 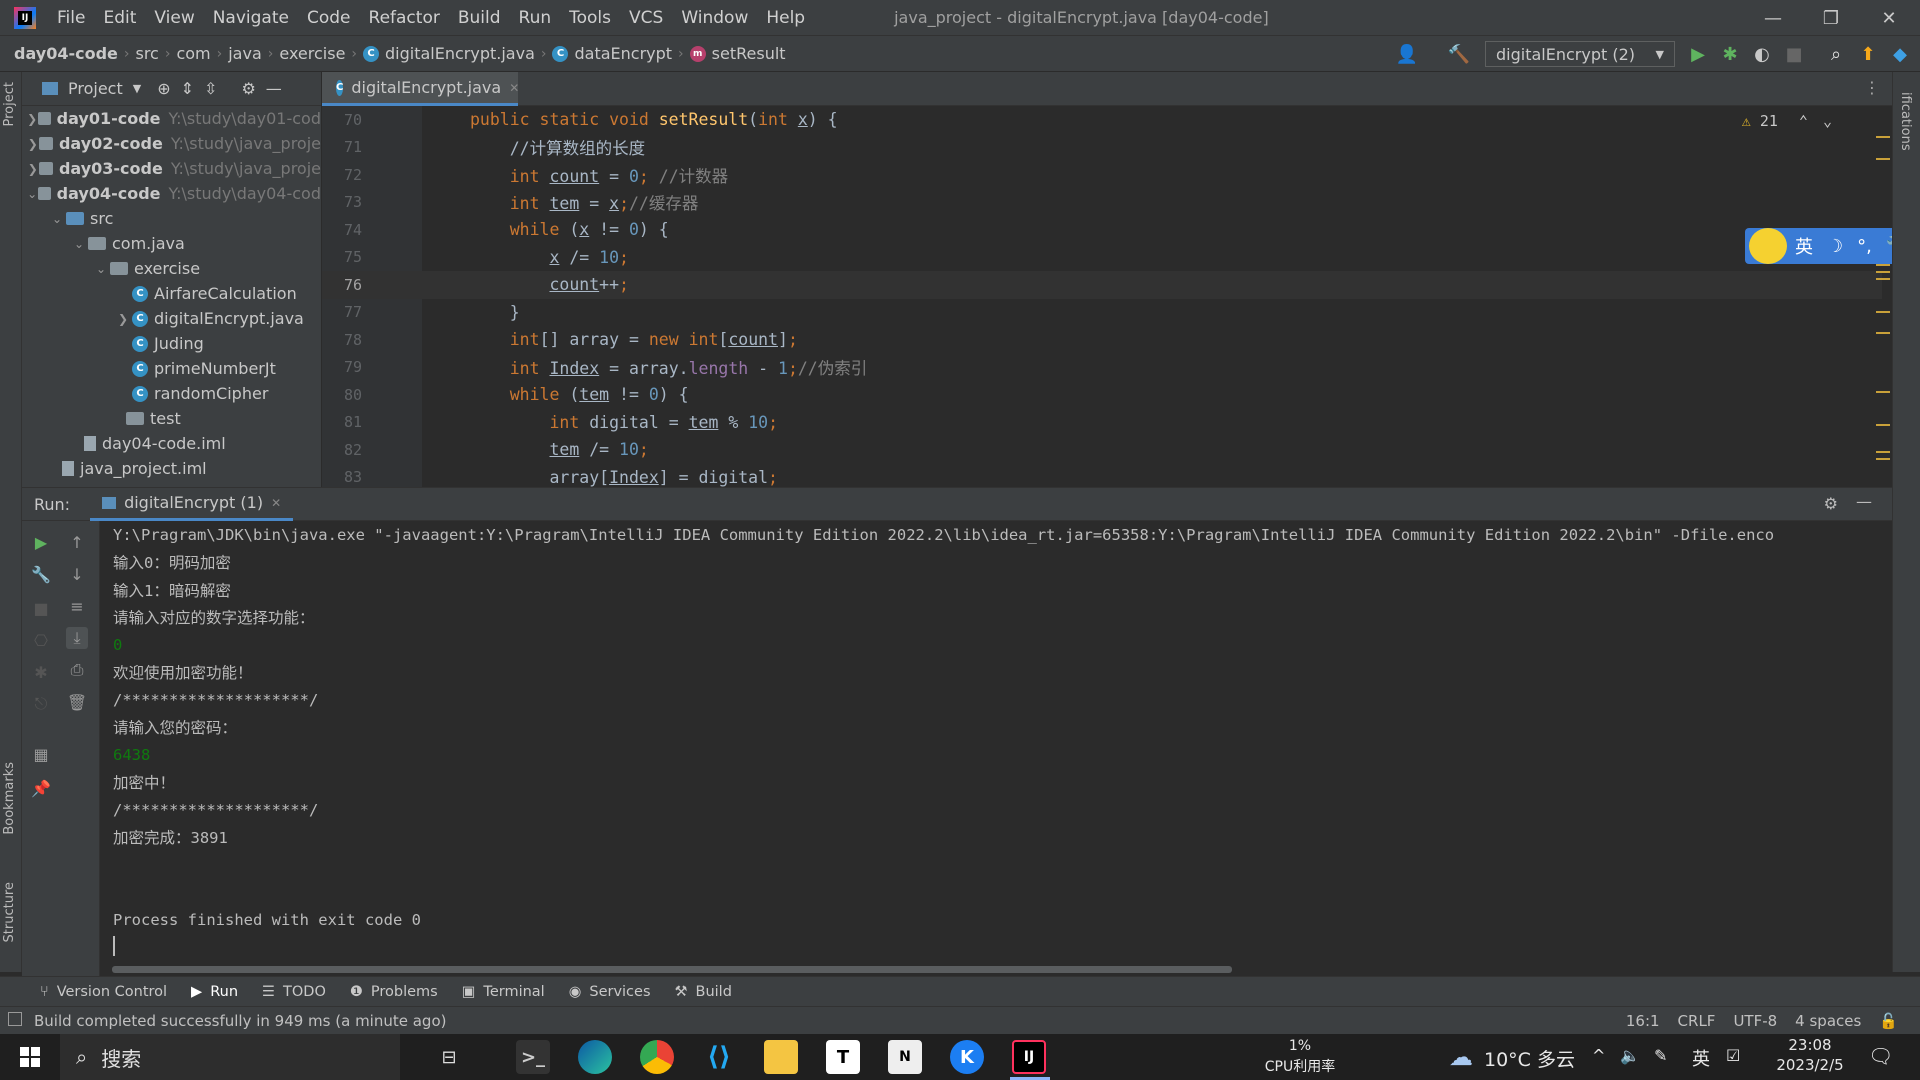 What do you see at coordinates (1630, 1055) in the screenshot?
I see `volume-icon: 🔈` at bounding box center [1630, 1055].